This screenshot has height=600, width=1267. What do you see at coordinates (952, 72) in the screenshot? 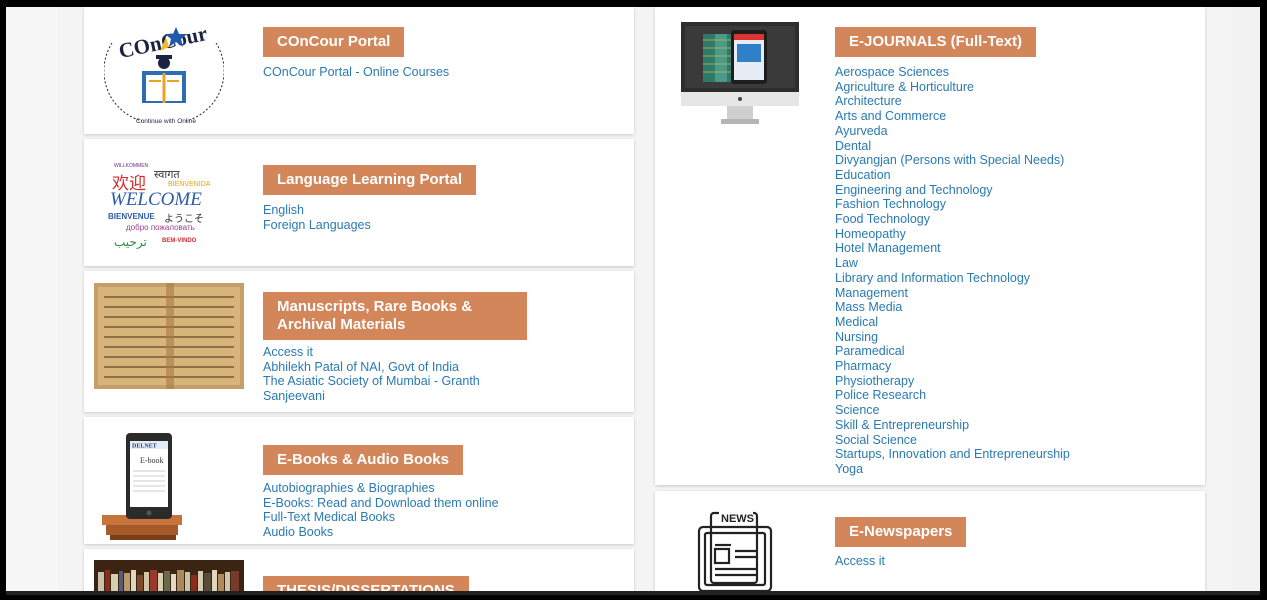
I see `link-ejournal-aerospace-sciences: Aerospace Sciences` at bounding box center [952, 72].